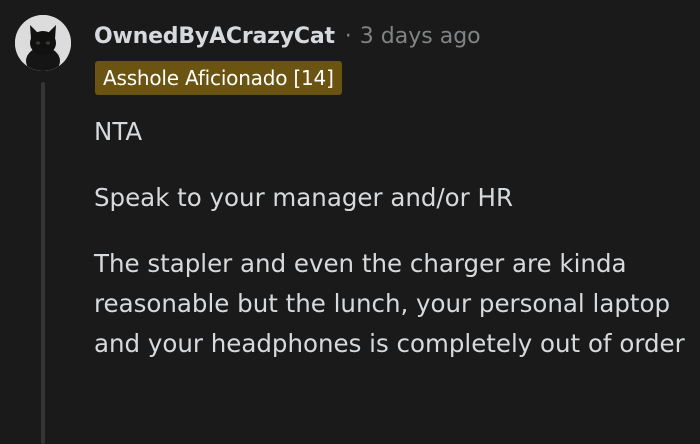 The image size is (700, 444). Describe the element at coordinates (118, 131) in the screenshot. I see `comment-paragraph: NTA` at that location.